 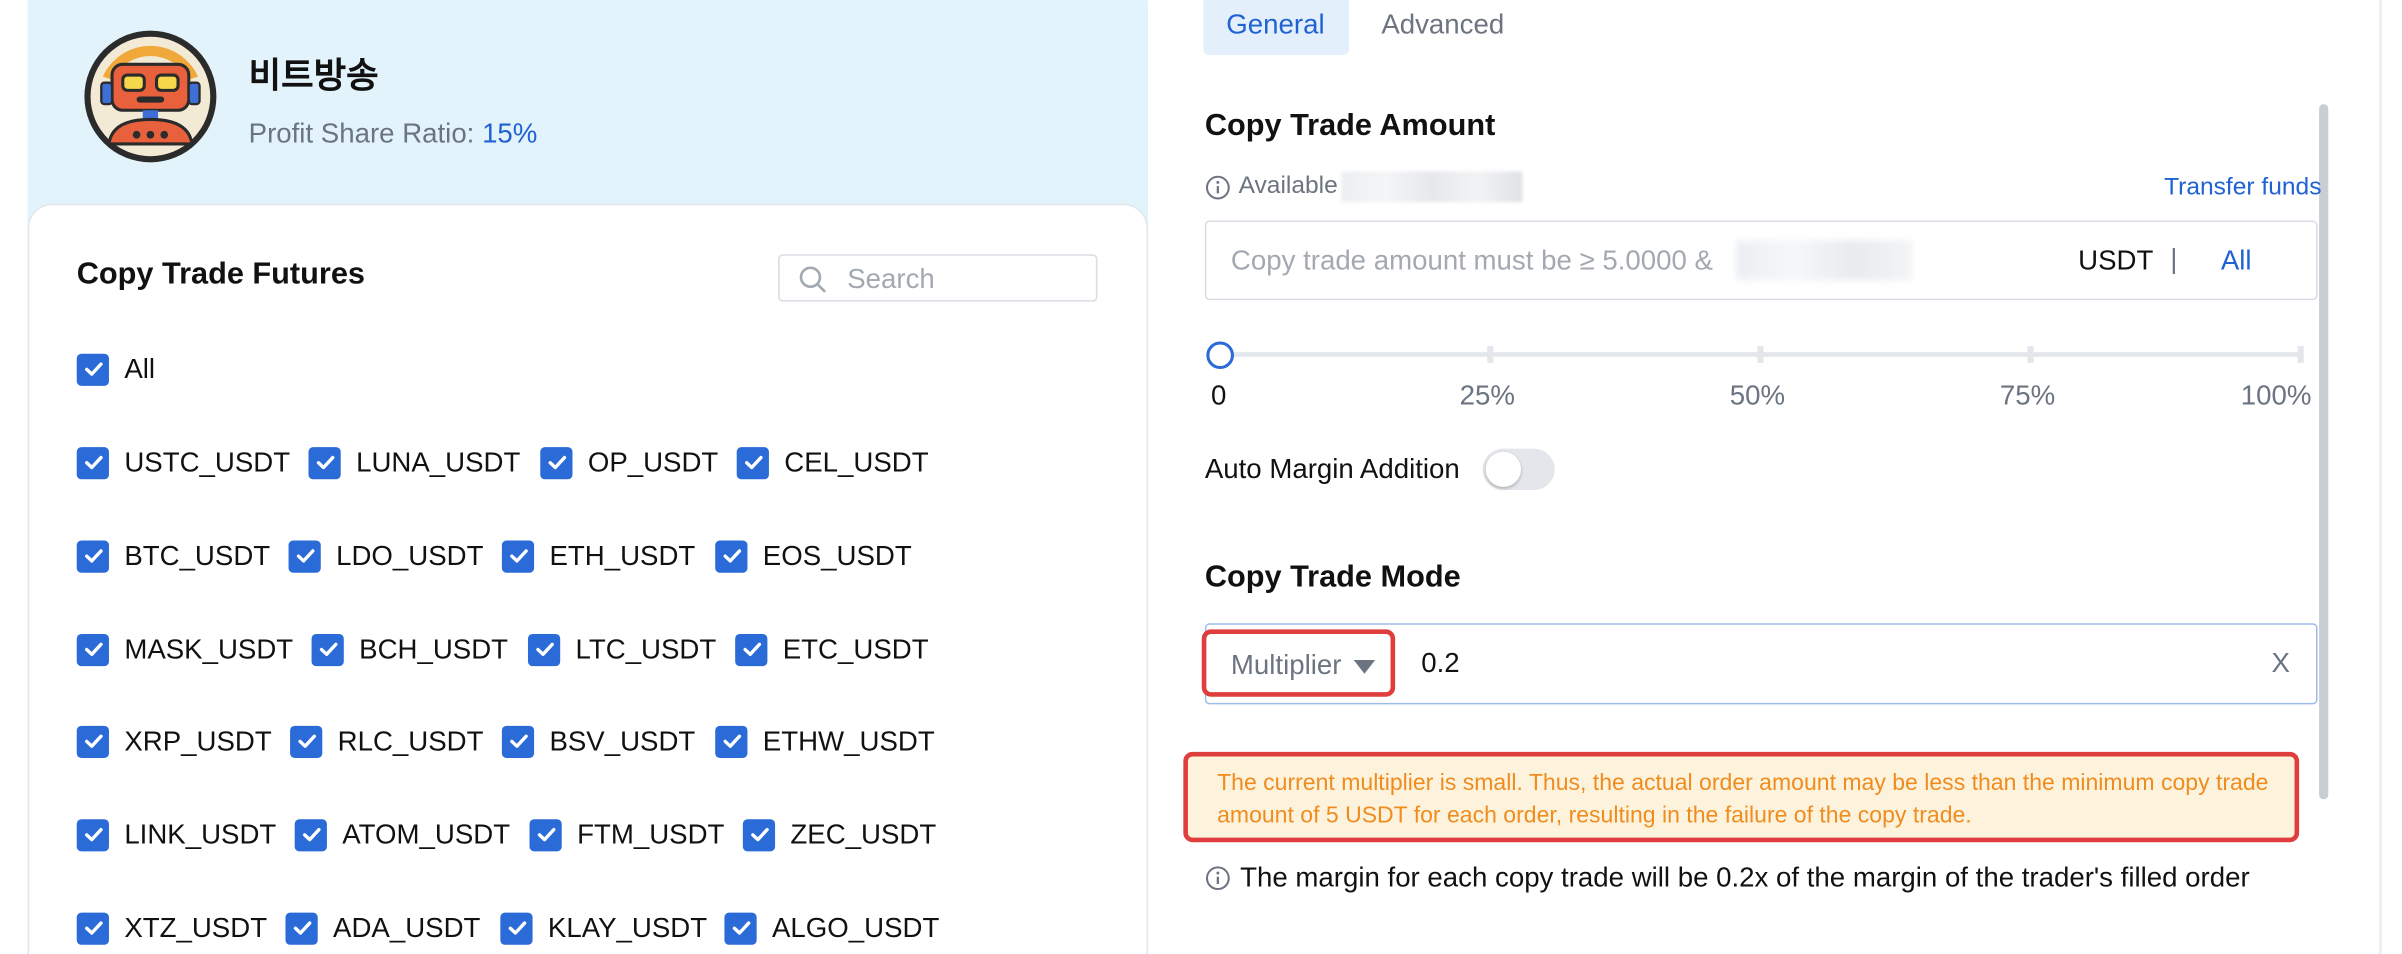 I want to click on checkbox-futures-item: XTZ_USDT, so click(x=172, y=928).